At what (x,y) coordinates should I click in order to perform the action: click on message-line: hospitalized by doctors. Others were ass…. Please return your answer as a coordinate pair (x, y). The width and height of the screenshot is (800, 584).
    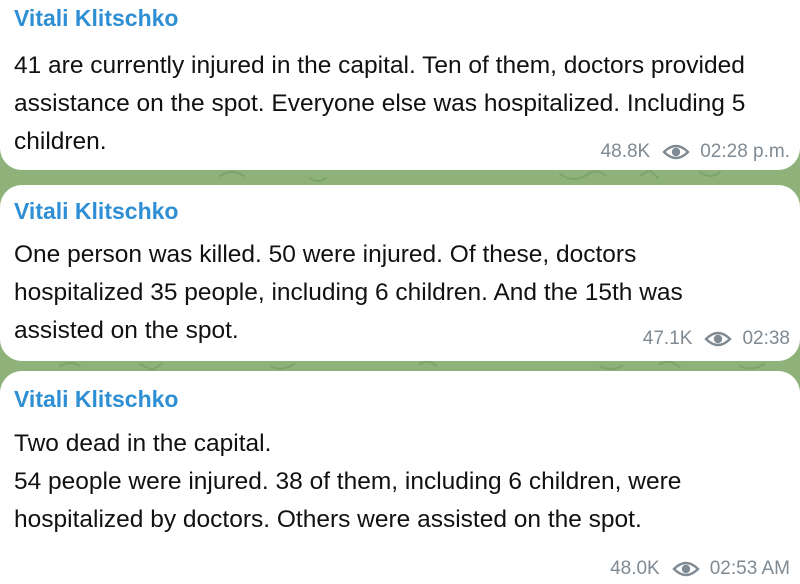
    Looking at the image, I should click on (328, 519).